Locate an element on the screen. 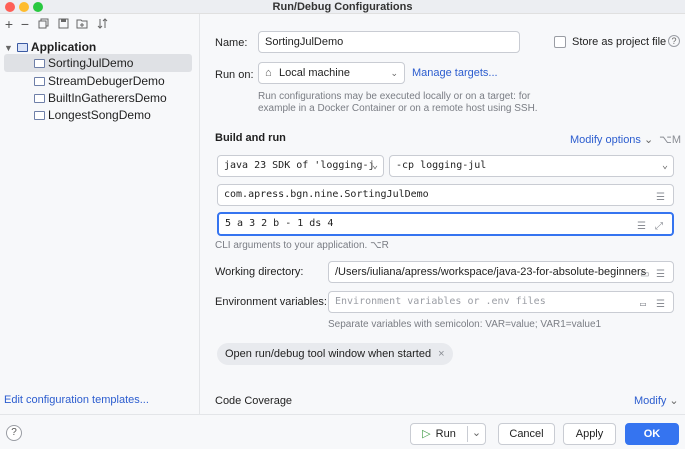 This screenshot has width=685, height=449. tree-item-streamdebugerdemo: StreamDebugerDemo is located at coordinates (99, 81).